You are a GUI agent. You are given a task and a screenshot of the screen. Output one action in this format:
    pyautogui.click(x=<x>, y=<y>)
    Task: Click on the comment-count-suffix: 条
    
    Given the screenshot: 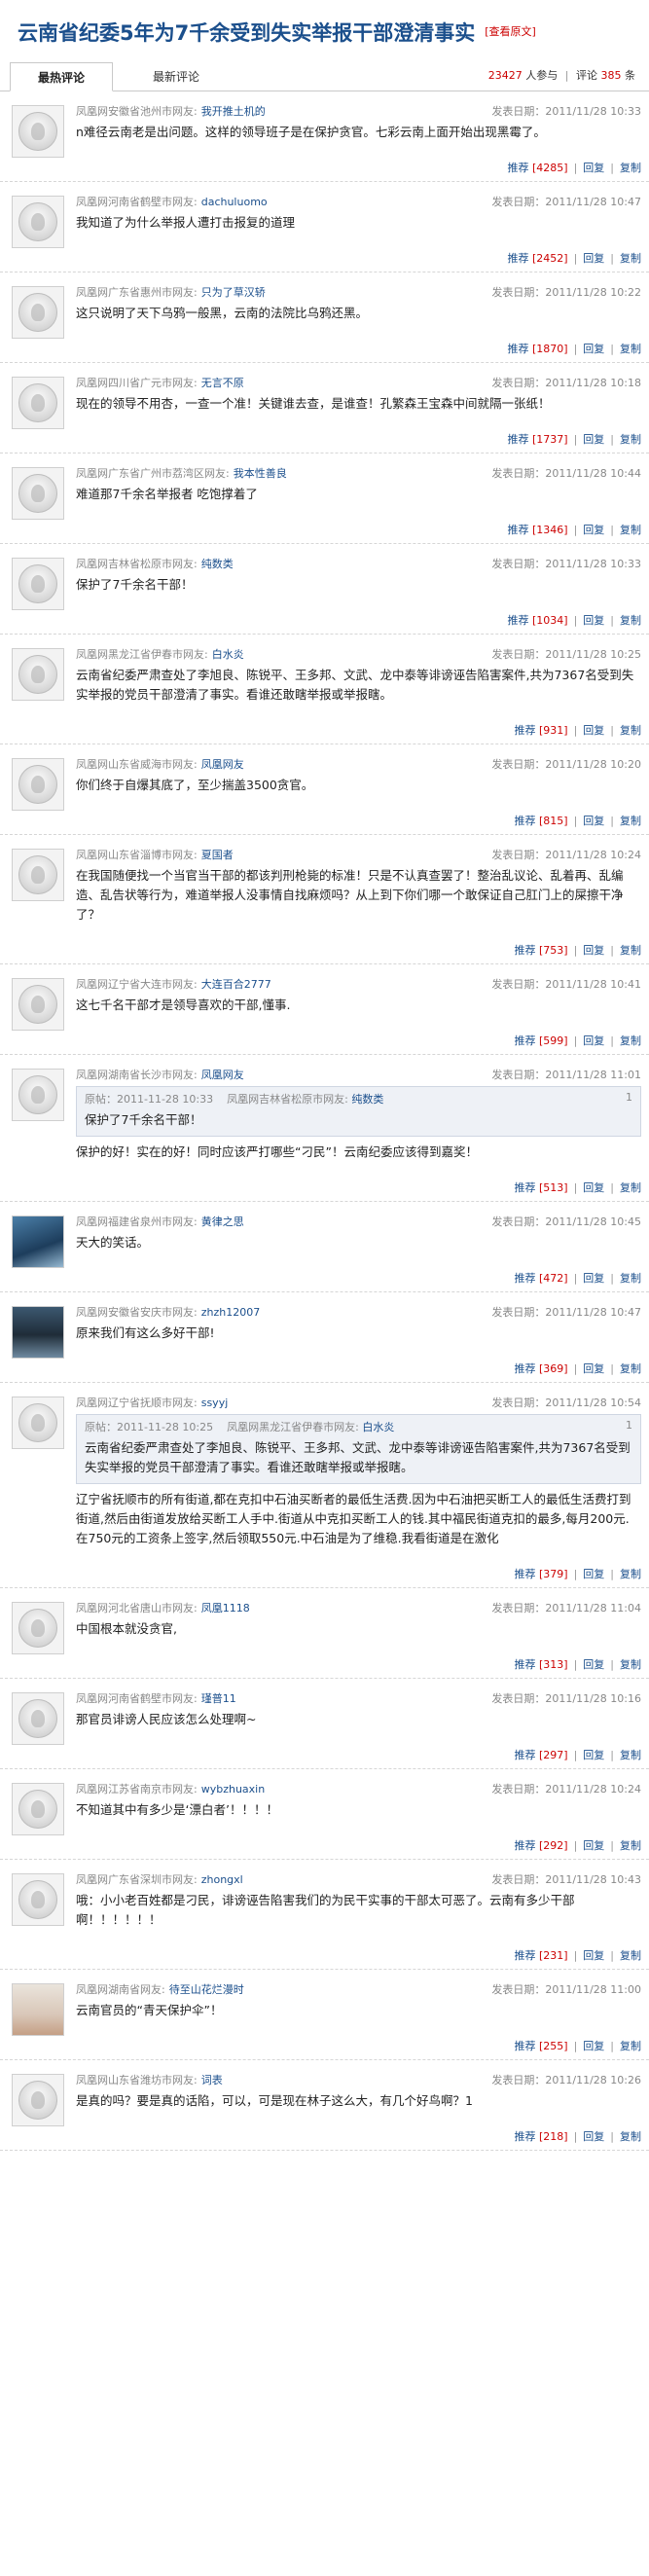 What is the action you would take?
    pyautogui.click(x=630, y=75)
    